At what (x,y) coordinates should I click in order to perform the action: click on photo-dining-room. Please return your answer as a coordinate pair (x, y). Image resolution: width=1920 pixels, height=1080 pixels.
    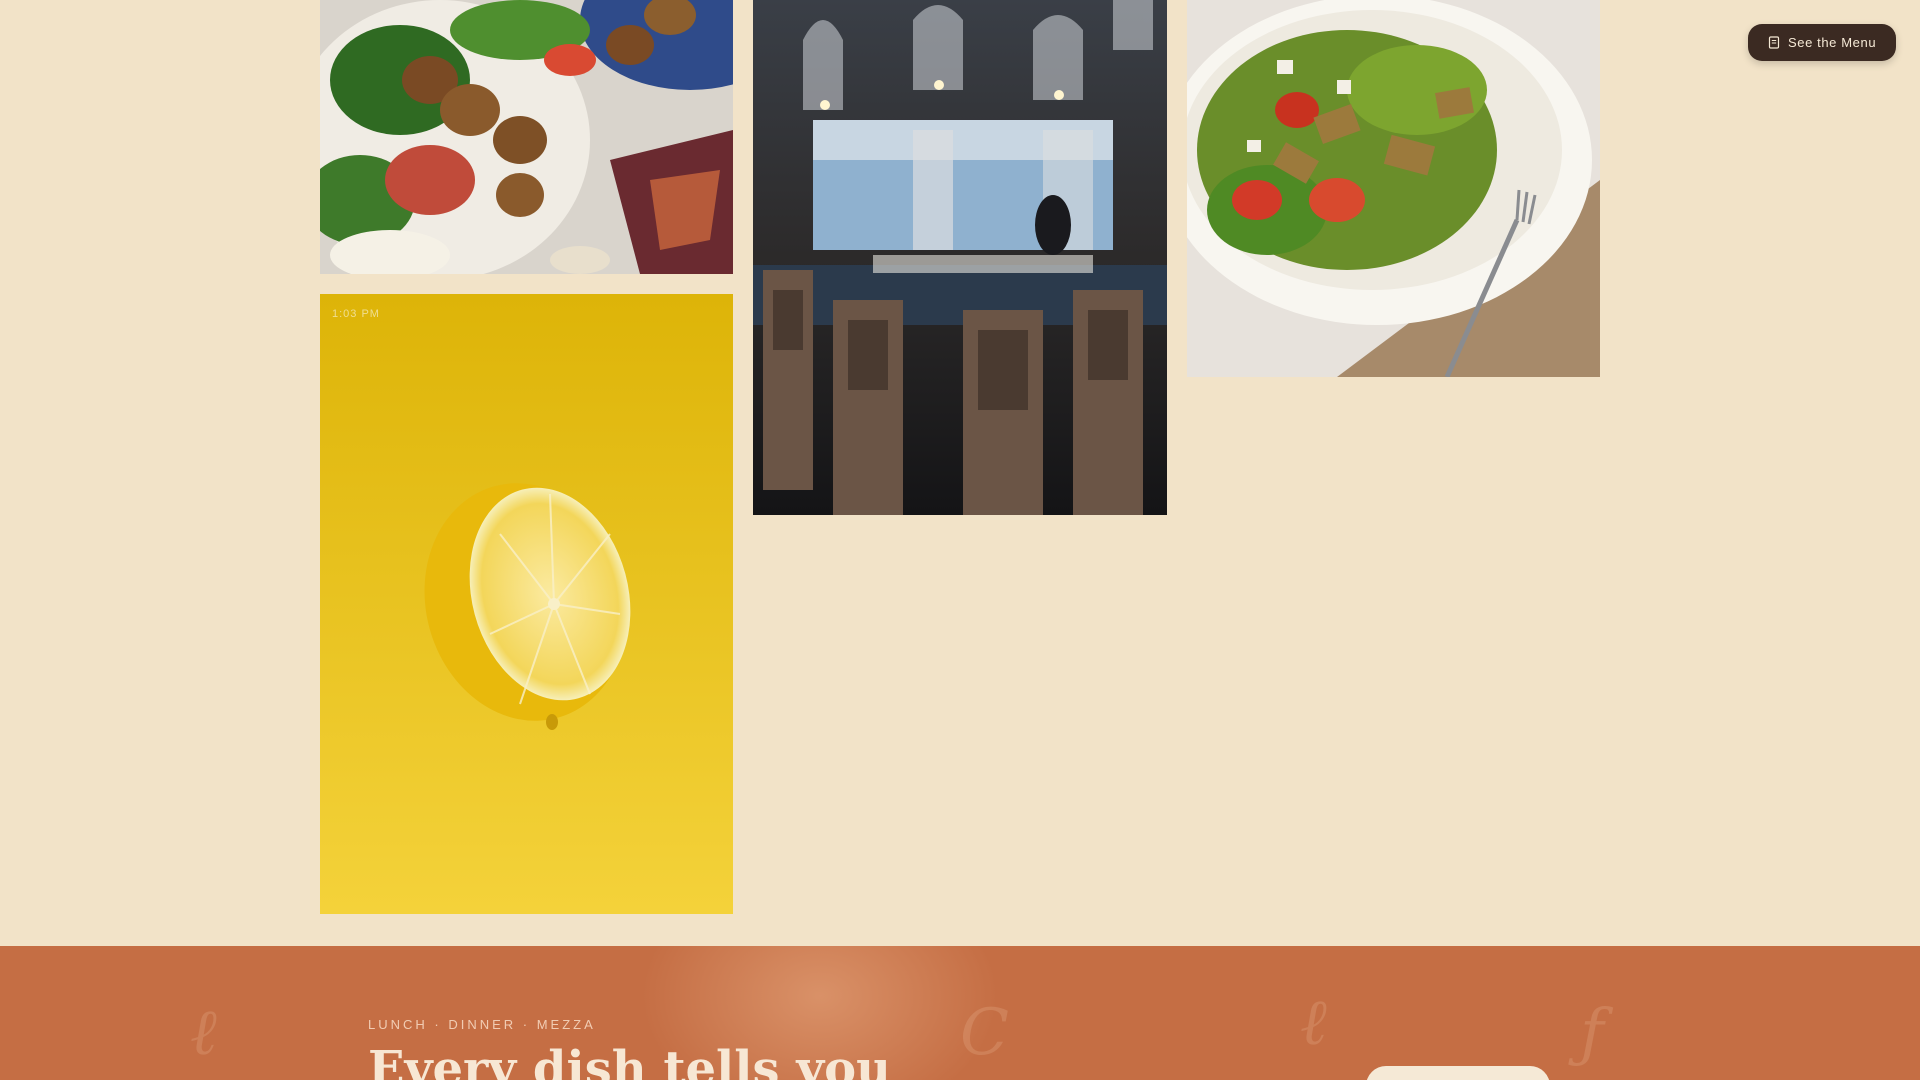
    Looking at the image, I should click on (960, 257).